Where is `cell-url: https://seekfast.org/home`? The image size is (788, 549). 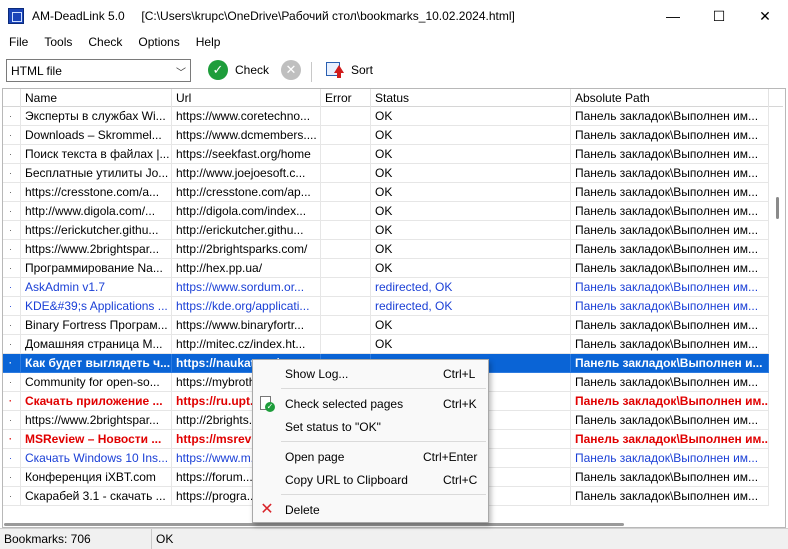 cell-url: https://seekfast.org/home is located at coordinates (246, 154).